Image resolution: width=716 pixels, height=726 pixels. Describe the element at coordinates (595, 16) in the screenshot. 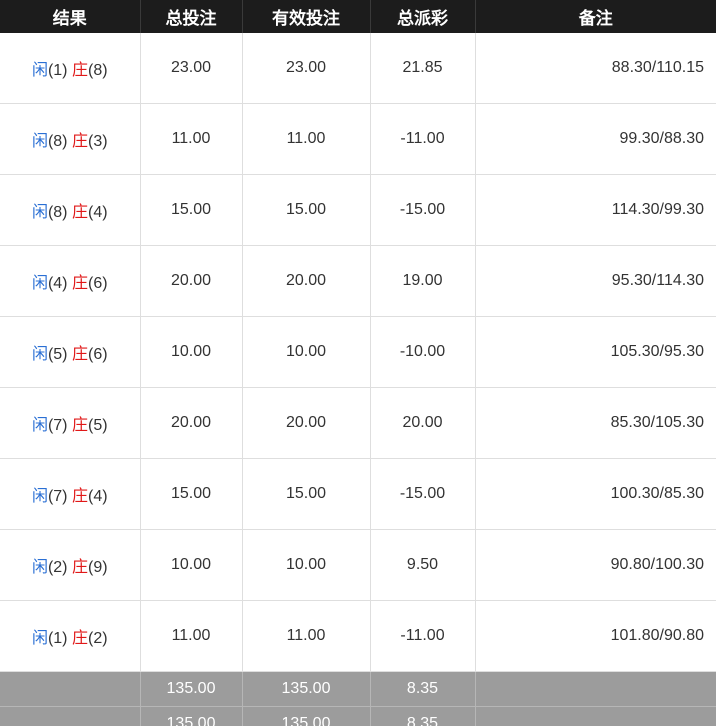

I see `col-header-remark: 备注` at that location.